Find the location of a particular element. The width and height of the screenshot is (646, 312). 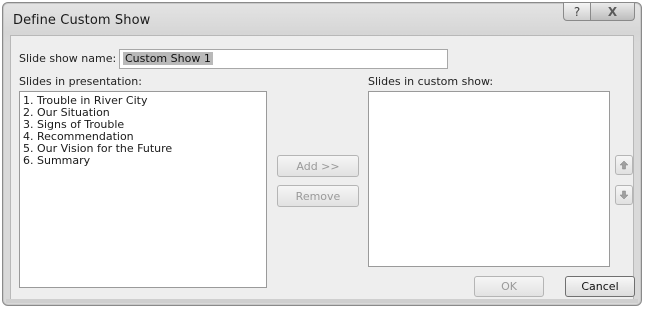

cancel-button: Cancel is located at coordinates (600, 286).